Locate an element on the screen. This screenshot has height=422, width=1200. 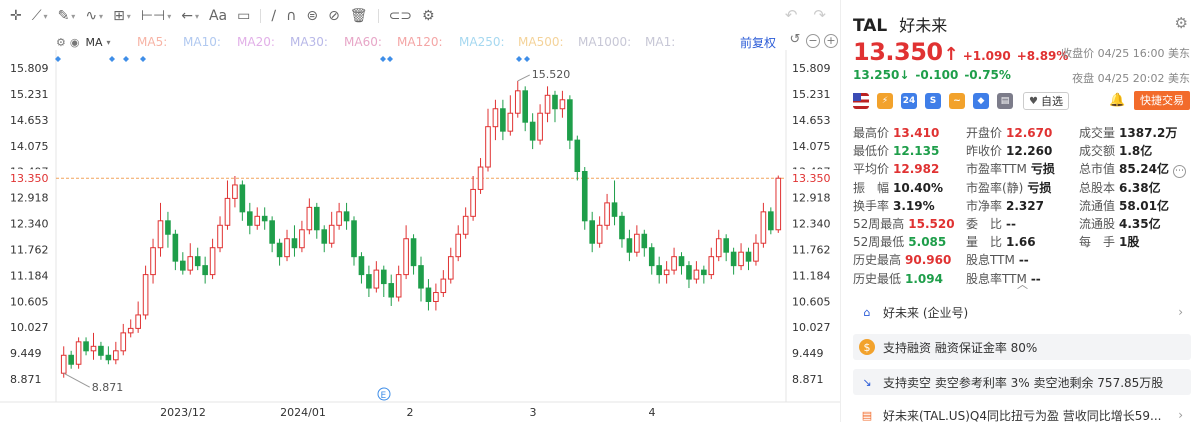
chevron-up-icon: ︿ is located at coordinates (1022, 284).